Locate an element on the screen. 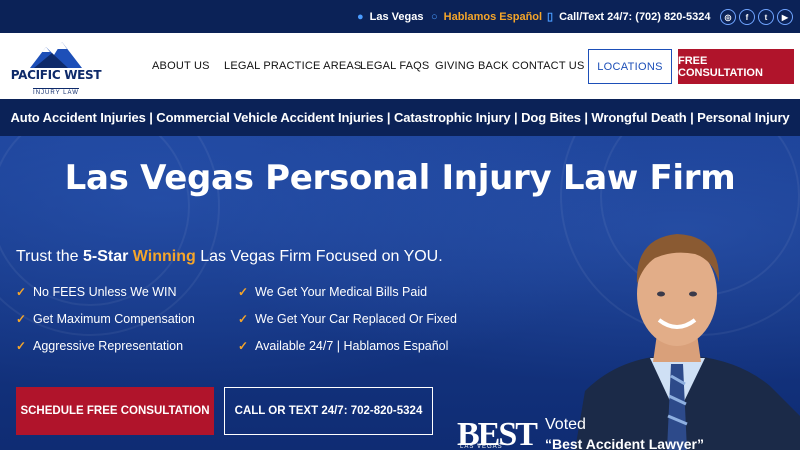  instagram-icon: ◎ is located at coordinates (728, 17).